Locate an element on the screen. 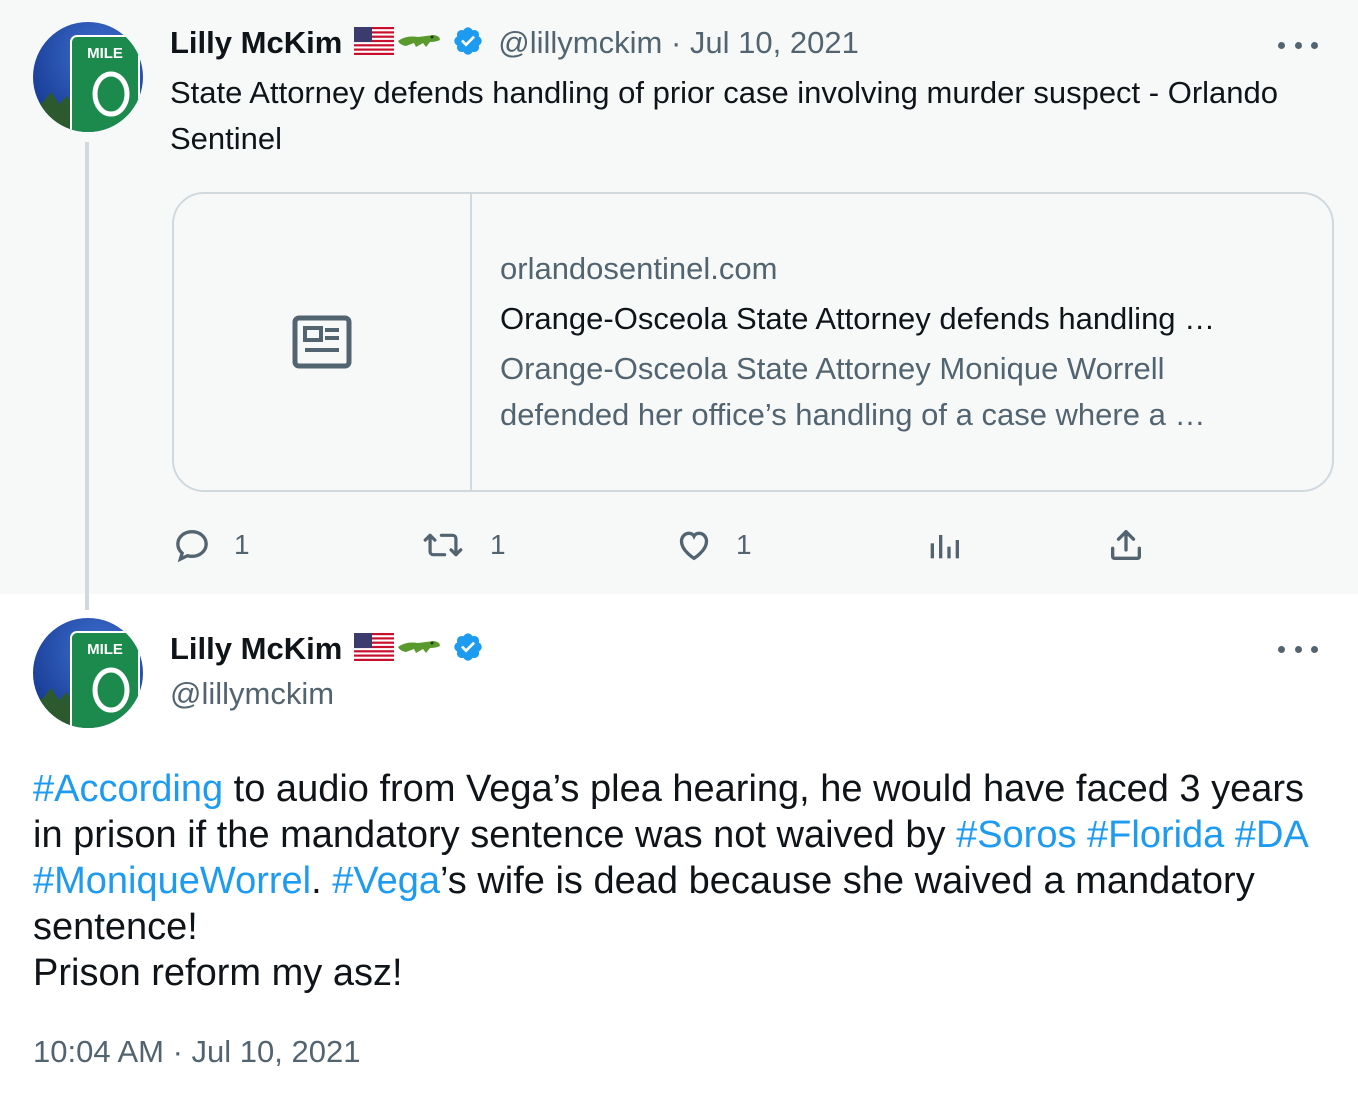 This screenshot has height=1106, width=1358. views-button is located at coordinates (944, 545).